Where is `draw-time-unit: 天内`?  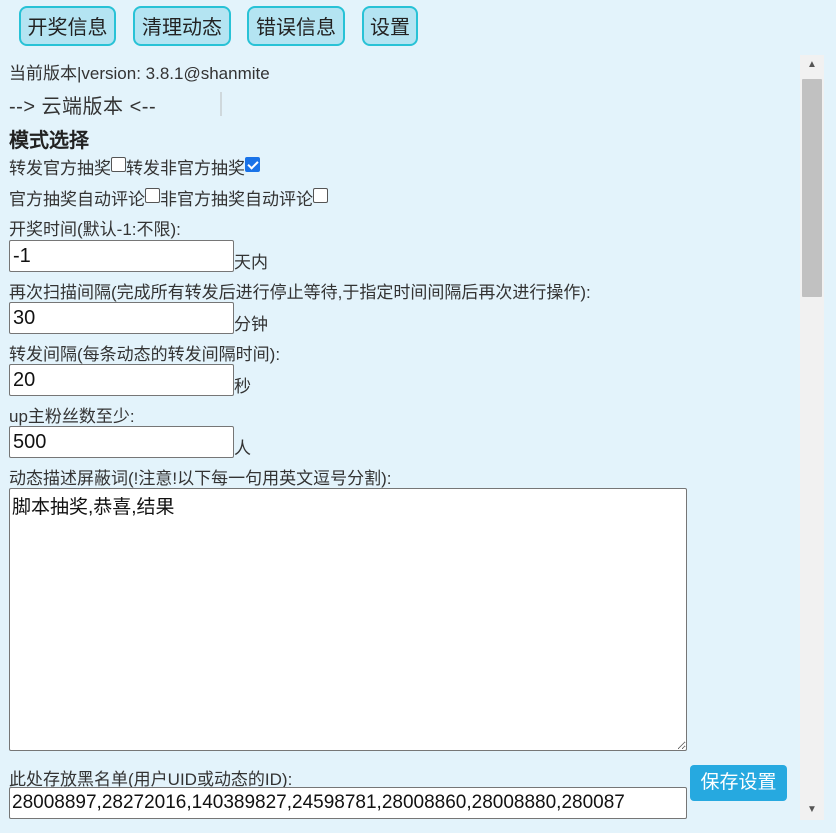
draw-time-unit: 天内 is located at coordinates (251, 262).